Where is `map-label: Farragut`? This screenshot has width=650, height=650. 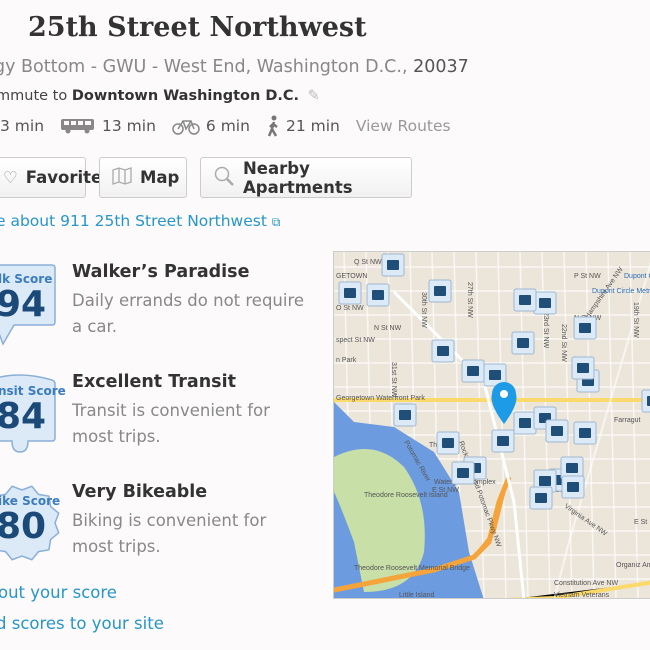
map-label: Farragut is located at coordinates (627, 420).